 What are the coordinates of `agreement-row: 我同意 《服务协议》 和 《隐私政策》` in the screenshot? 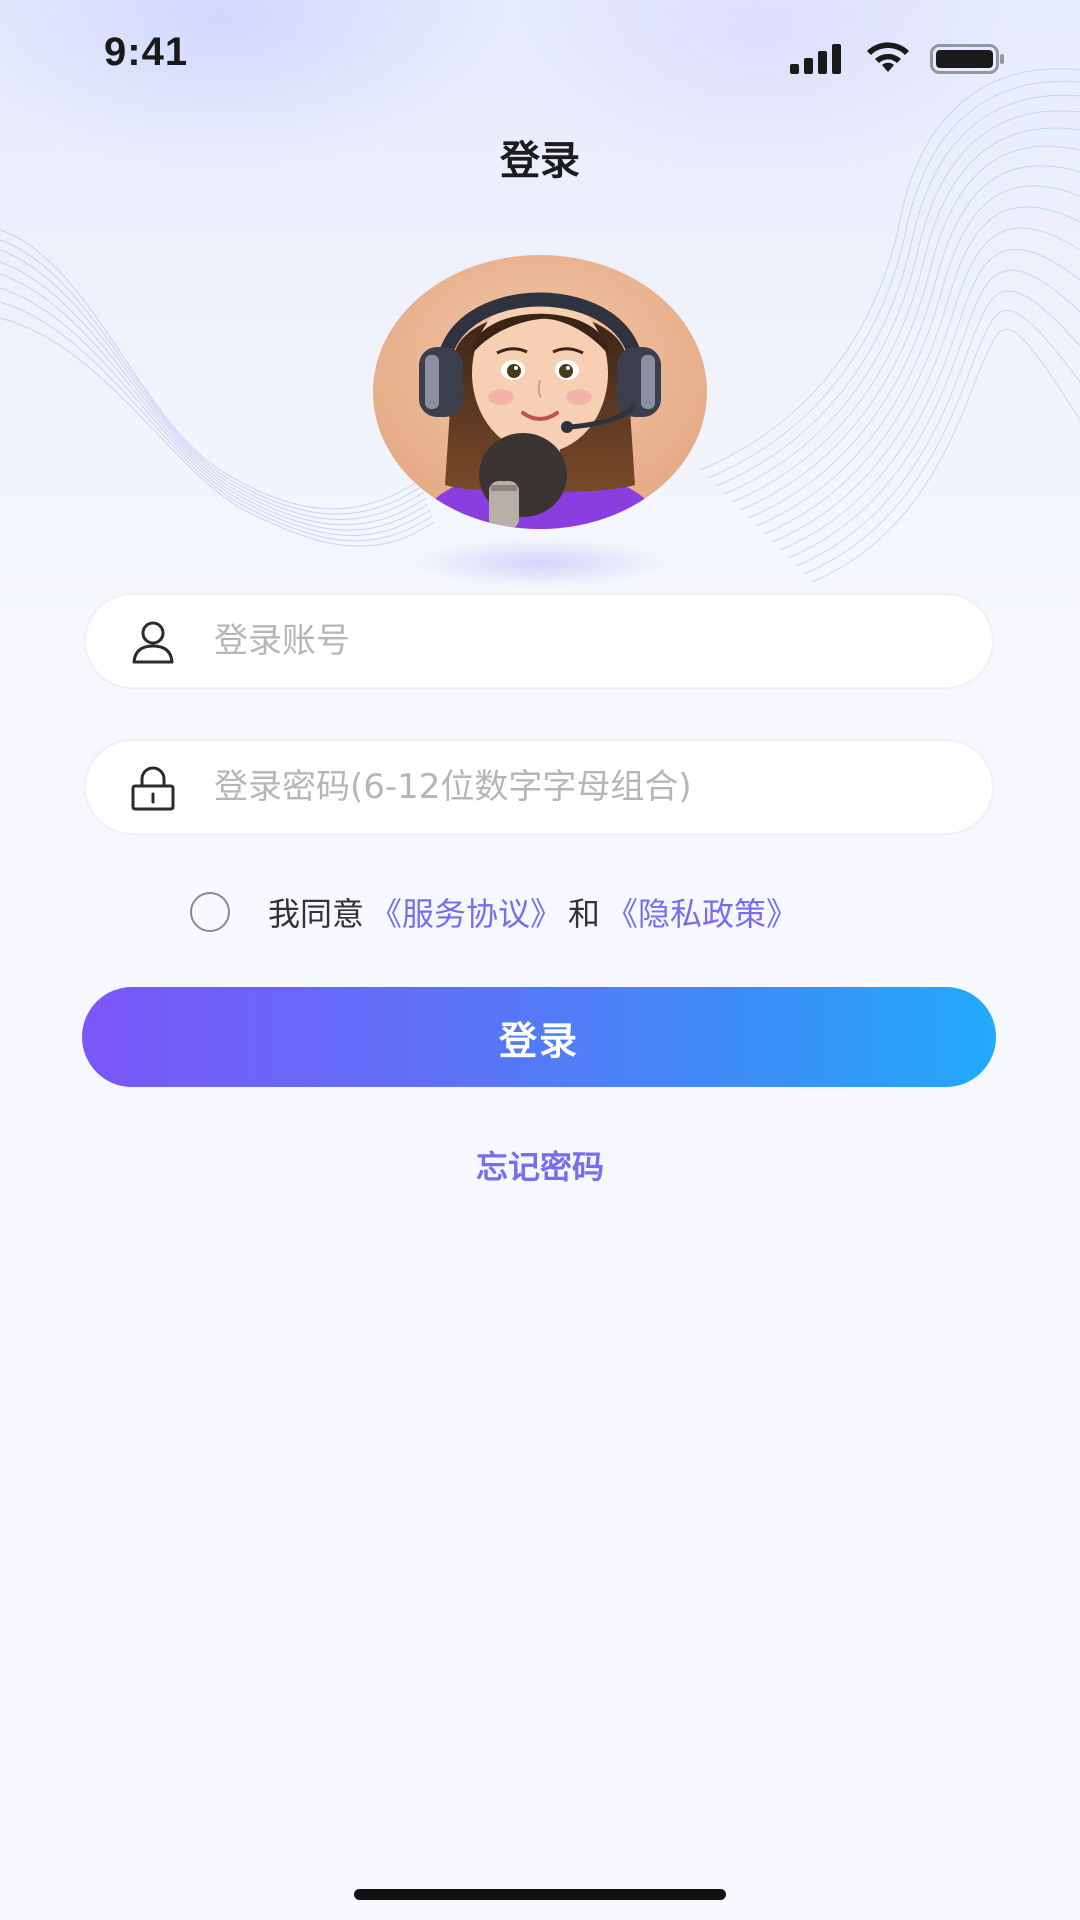 It's located at (494, 912).